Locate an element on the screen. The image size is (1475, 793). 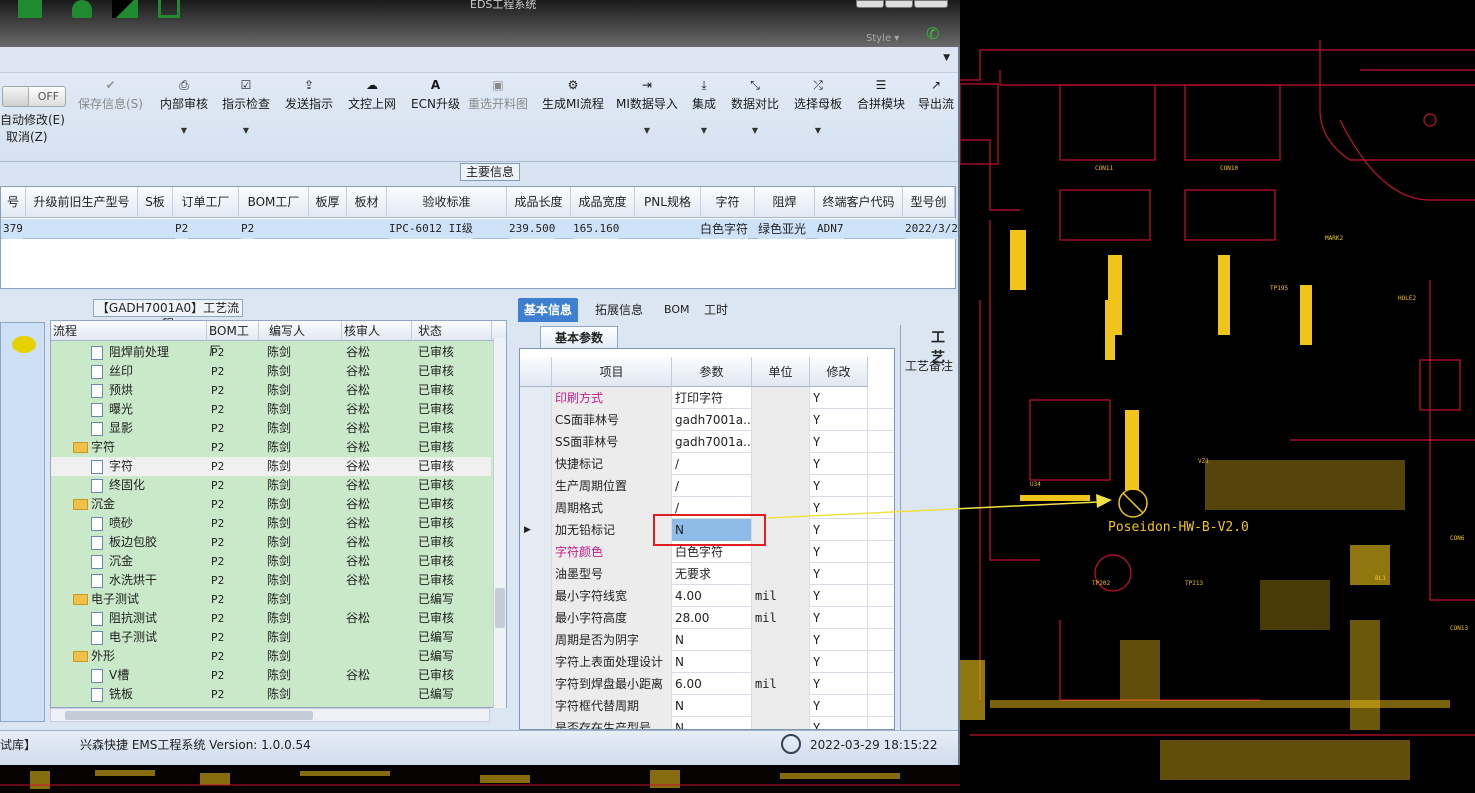
tree-row: 外形 P2 陈剑 已编写 is located at coordinates (271, 656).